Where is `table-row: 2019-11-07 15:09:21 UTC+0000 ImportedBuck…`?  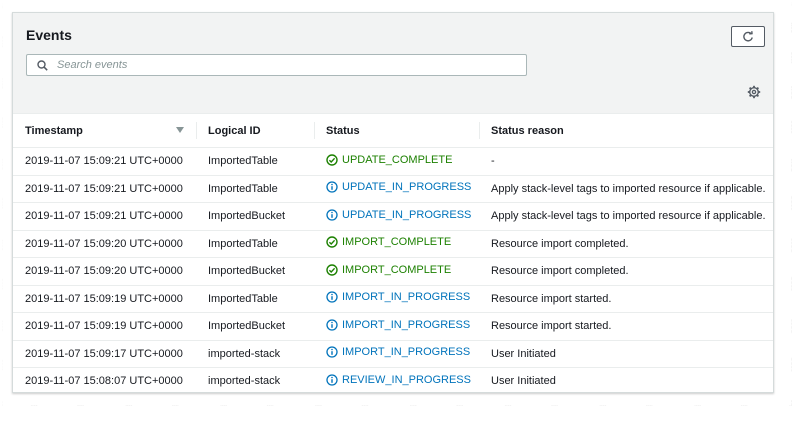 table-row: 2019-11-07 15:09:21 UTC+0000 ImportedBuck… is located at coordinates (393, 216).